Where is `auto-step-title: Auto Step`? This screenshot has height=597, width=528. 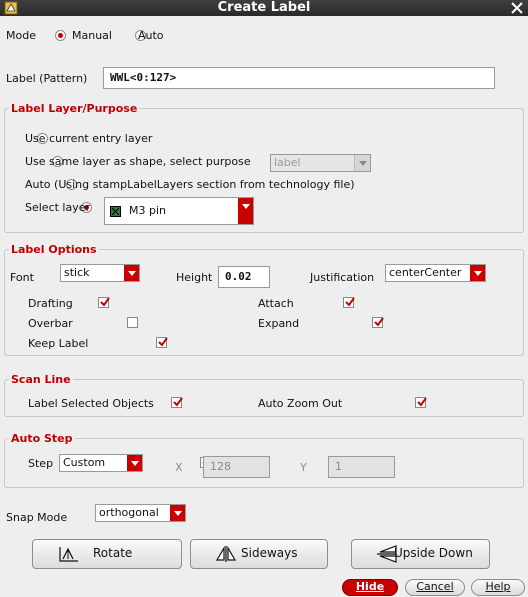 auto-step-title: Auto Step is located at coordinates (42, 438).